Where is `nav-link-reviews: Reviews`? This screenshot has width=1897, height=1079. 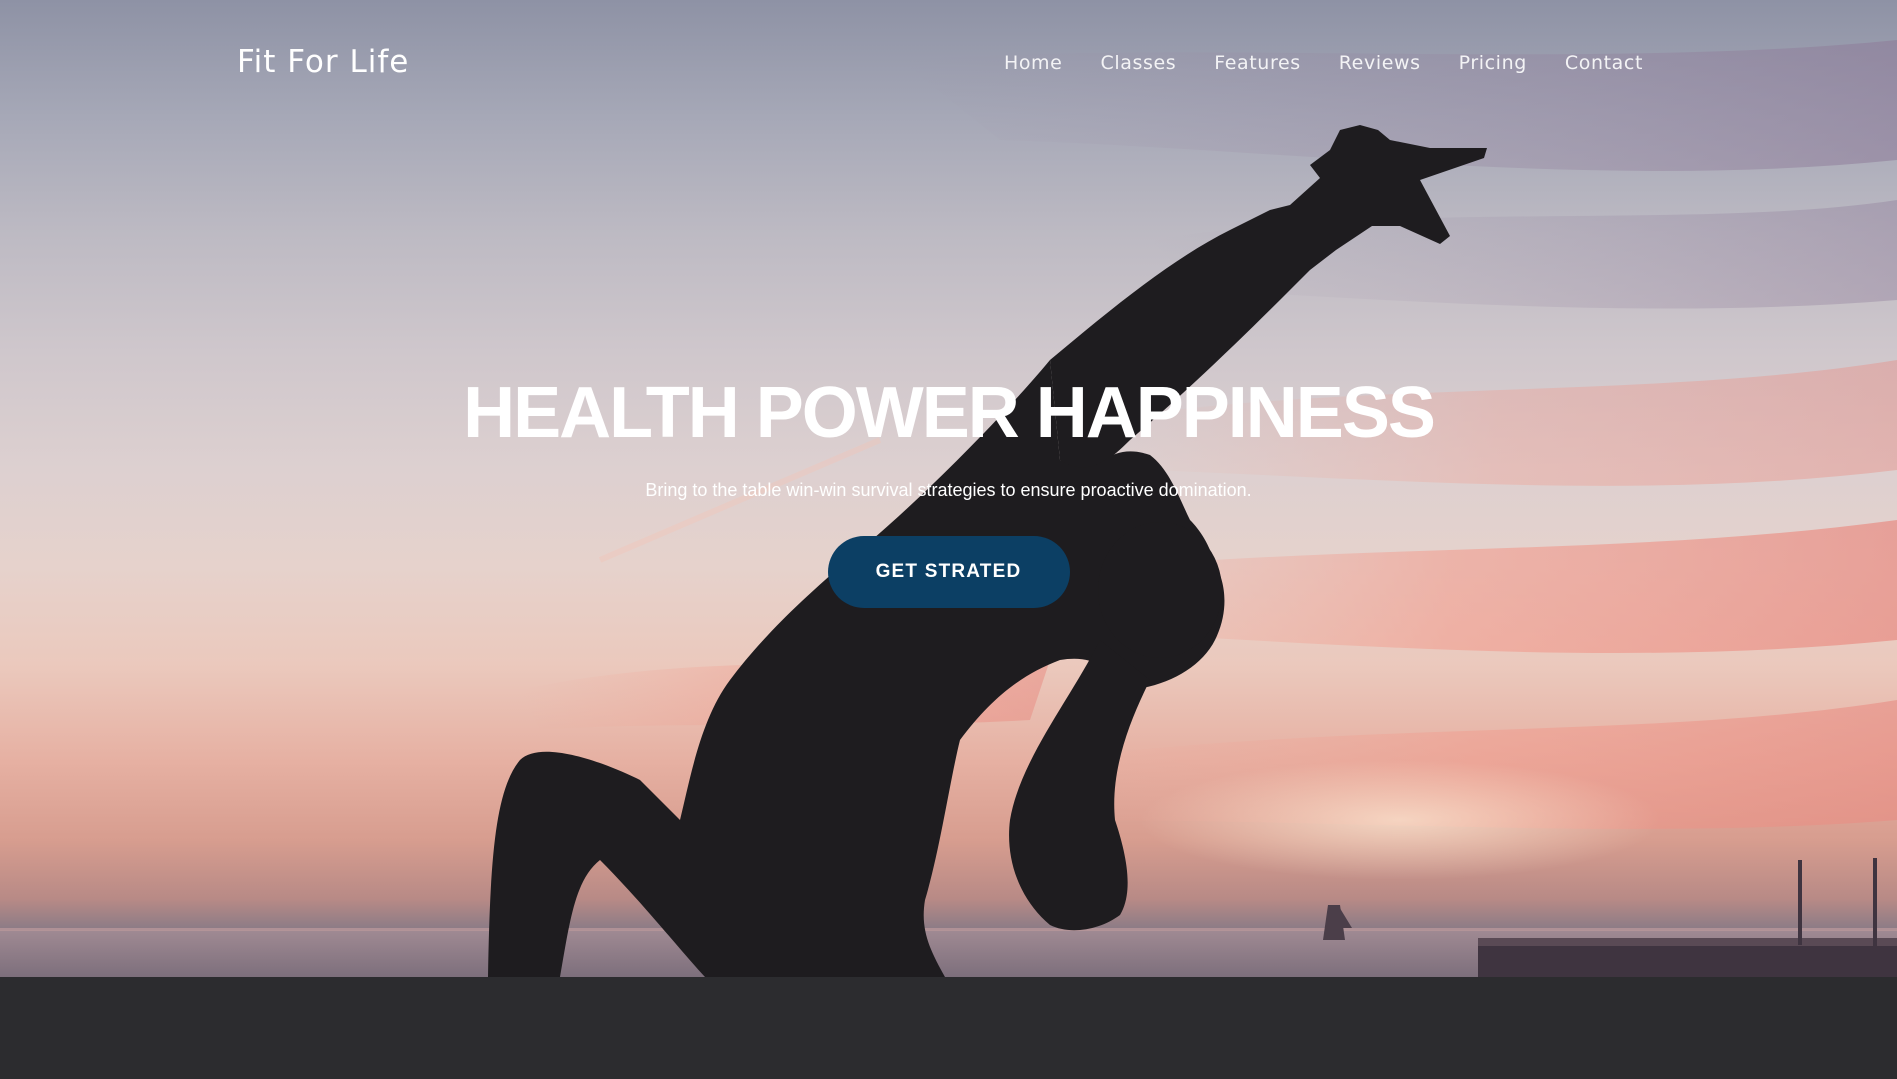 nav-link-reviews: Reviews is located at coordinates (1380, 63).